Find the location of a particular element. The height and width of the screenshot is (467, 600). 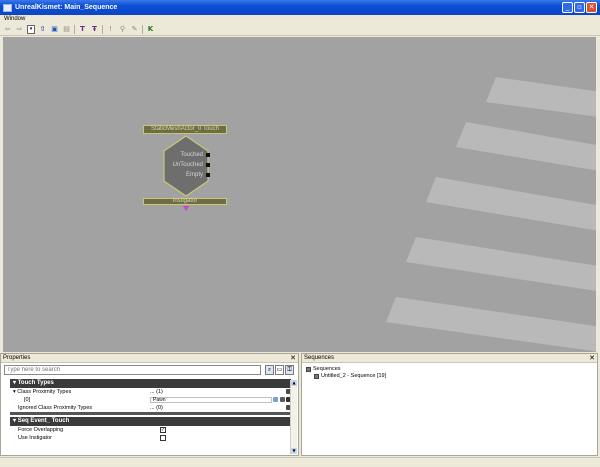

property-name: [0] is located at coordinates (27, 400).